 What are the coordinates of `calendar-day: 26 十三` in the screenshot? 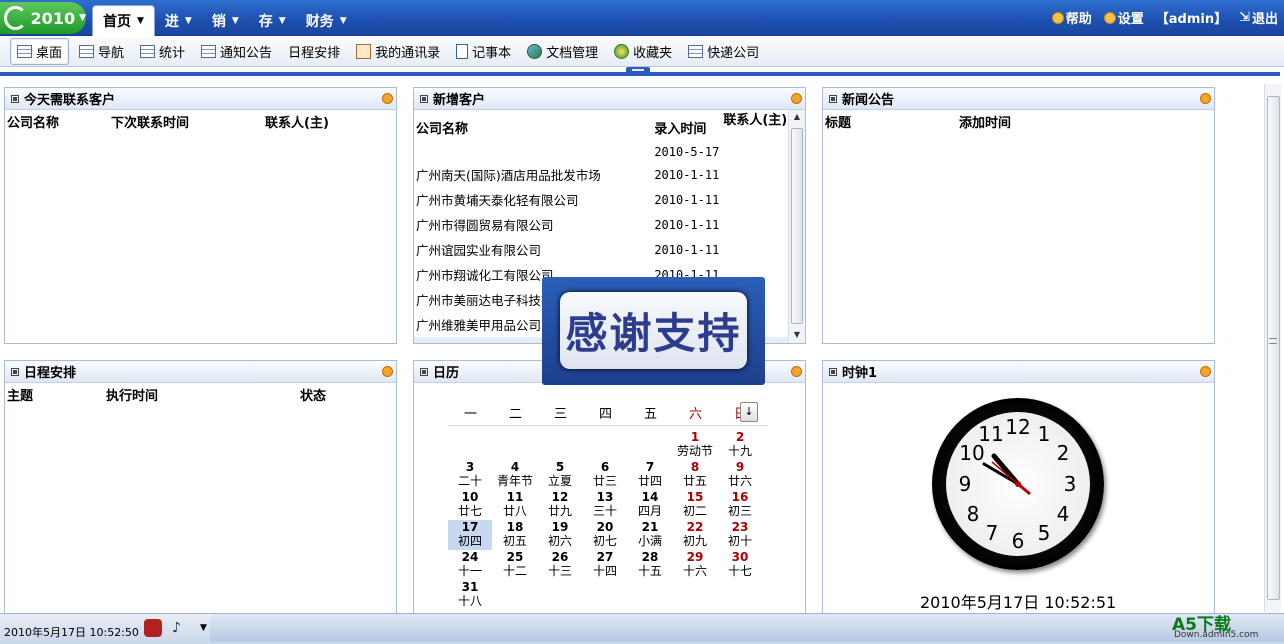 It's located at (560, 565).